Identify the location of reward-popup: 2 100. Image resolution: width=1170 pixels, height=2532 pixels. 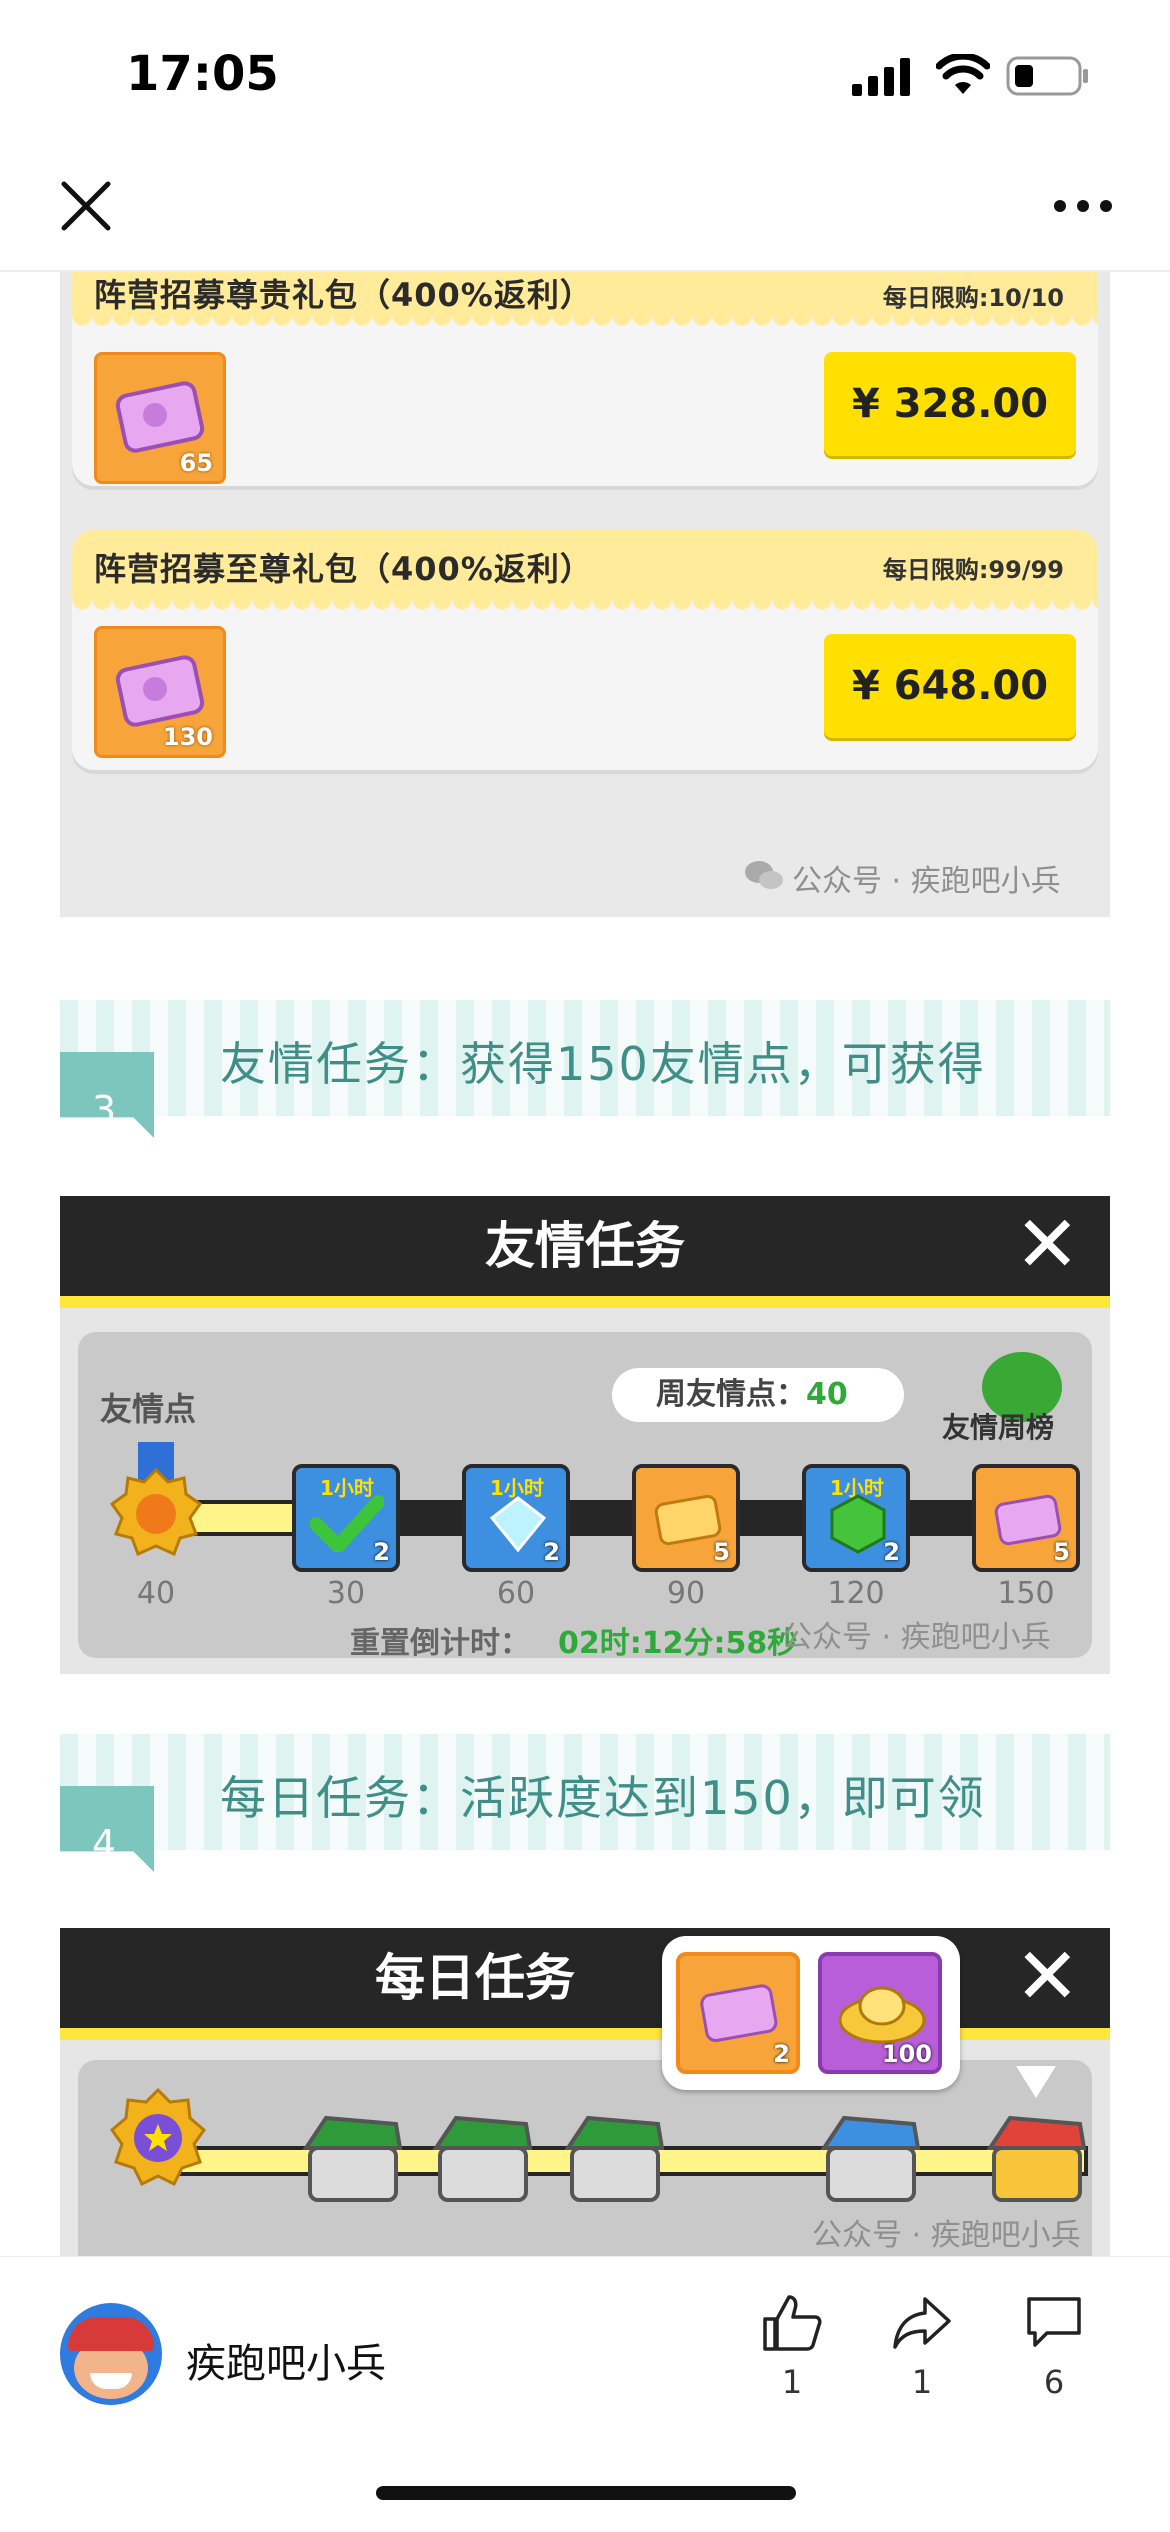
(811, 2013).